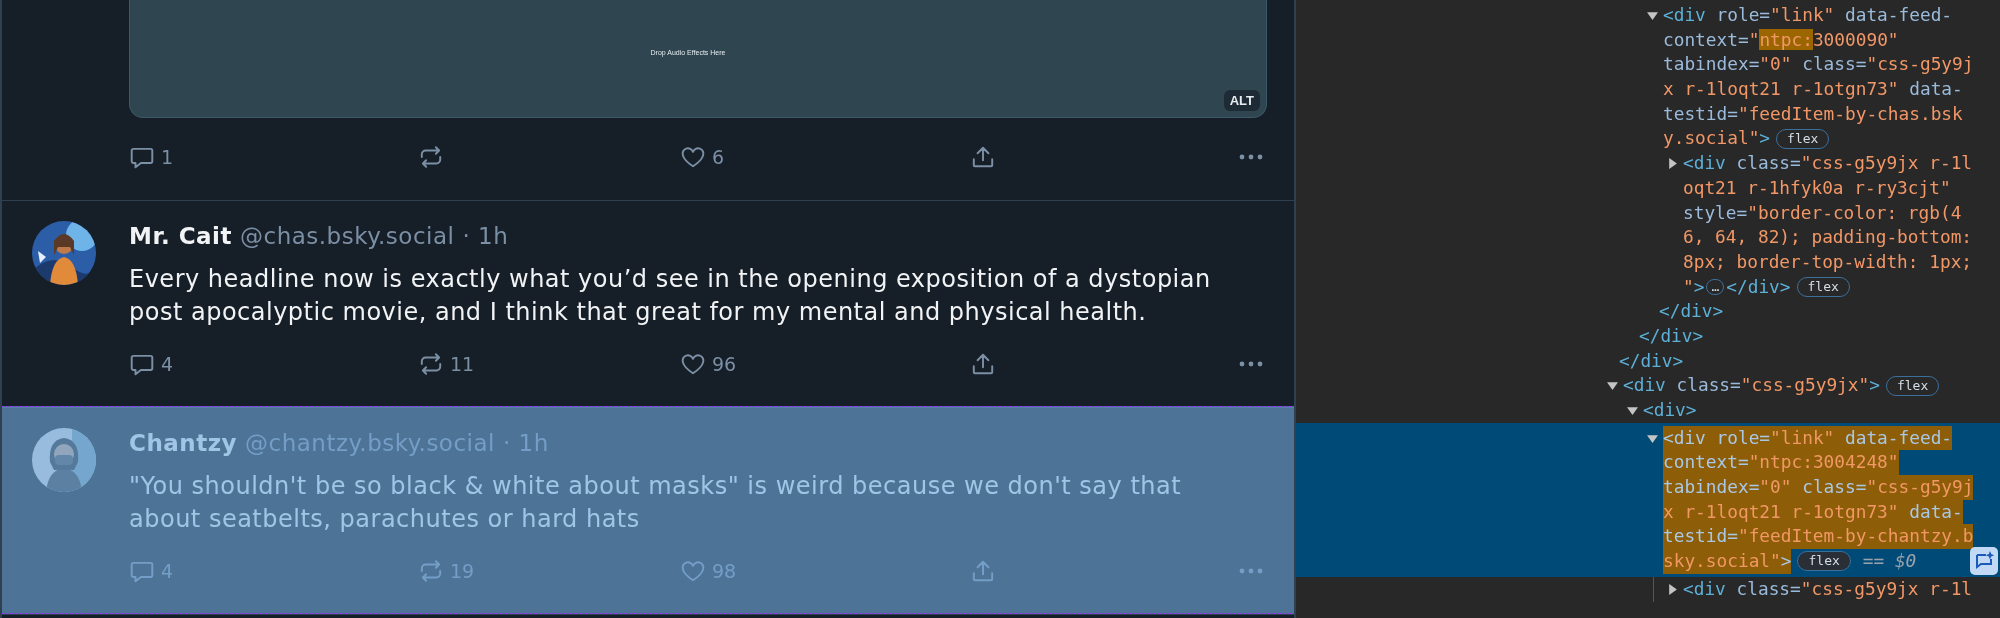 This screenshot has width=2000, height=618. Describe the element at coordinates (347, 236) in the screenshot. I see `author-handle: @chas.bsky.social` at that location.